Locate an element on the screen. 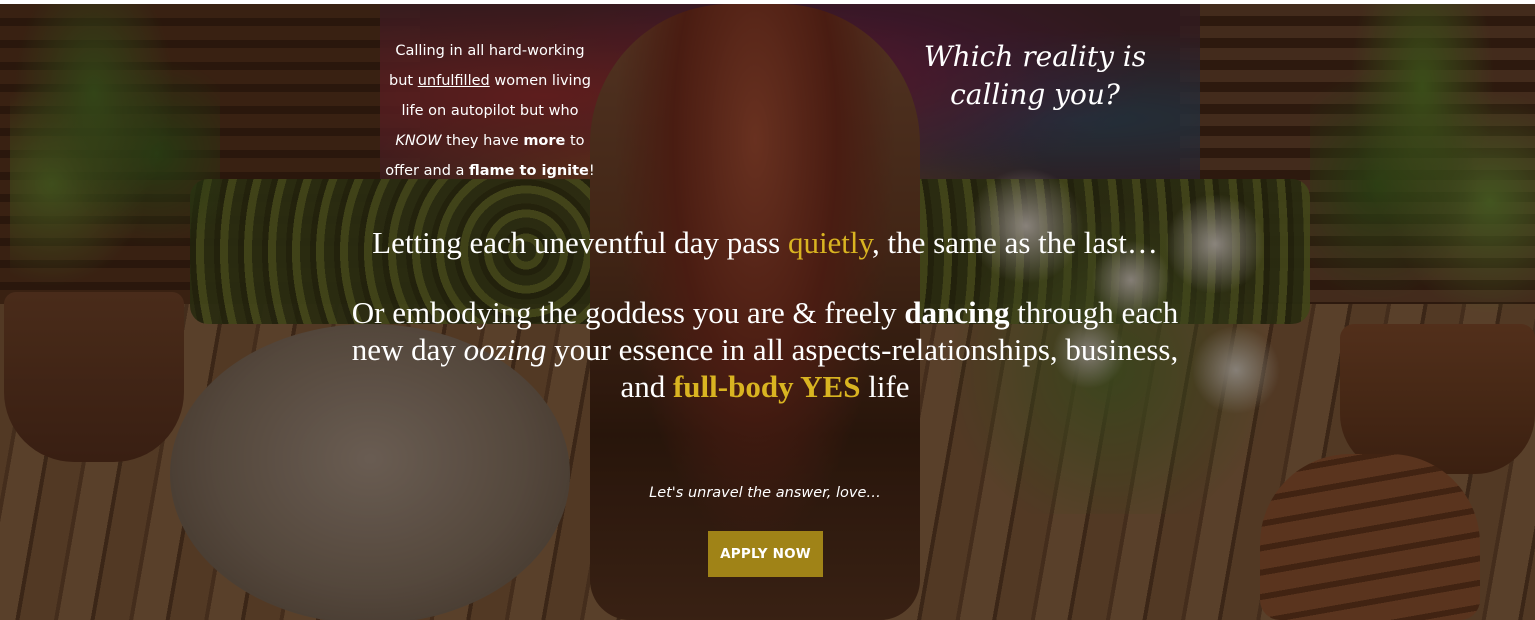 Image resolution: width=1535 pixels, height=620 pixels. intro-bold-more: more is located at coordinates (544, 141).